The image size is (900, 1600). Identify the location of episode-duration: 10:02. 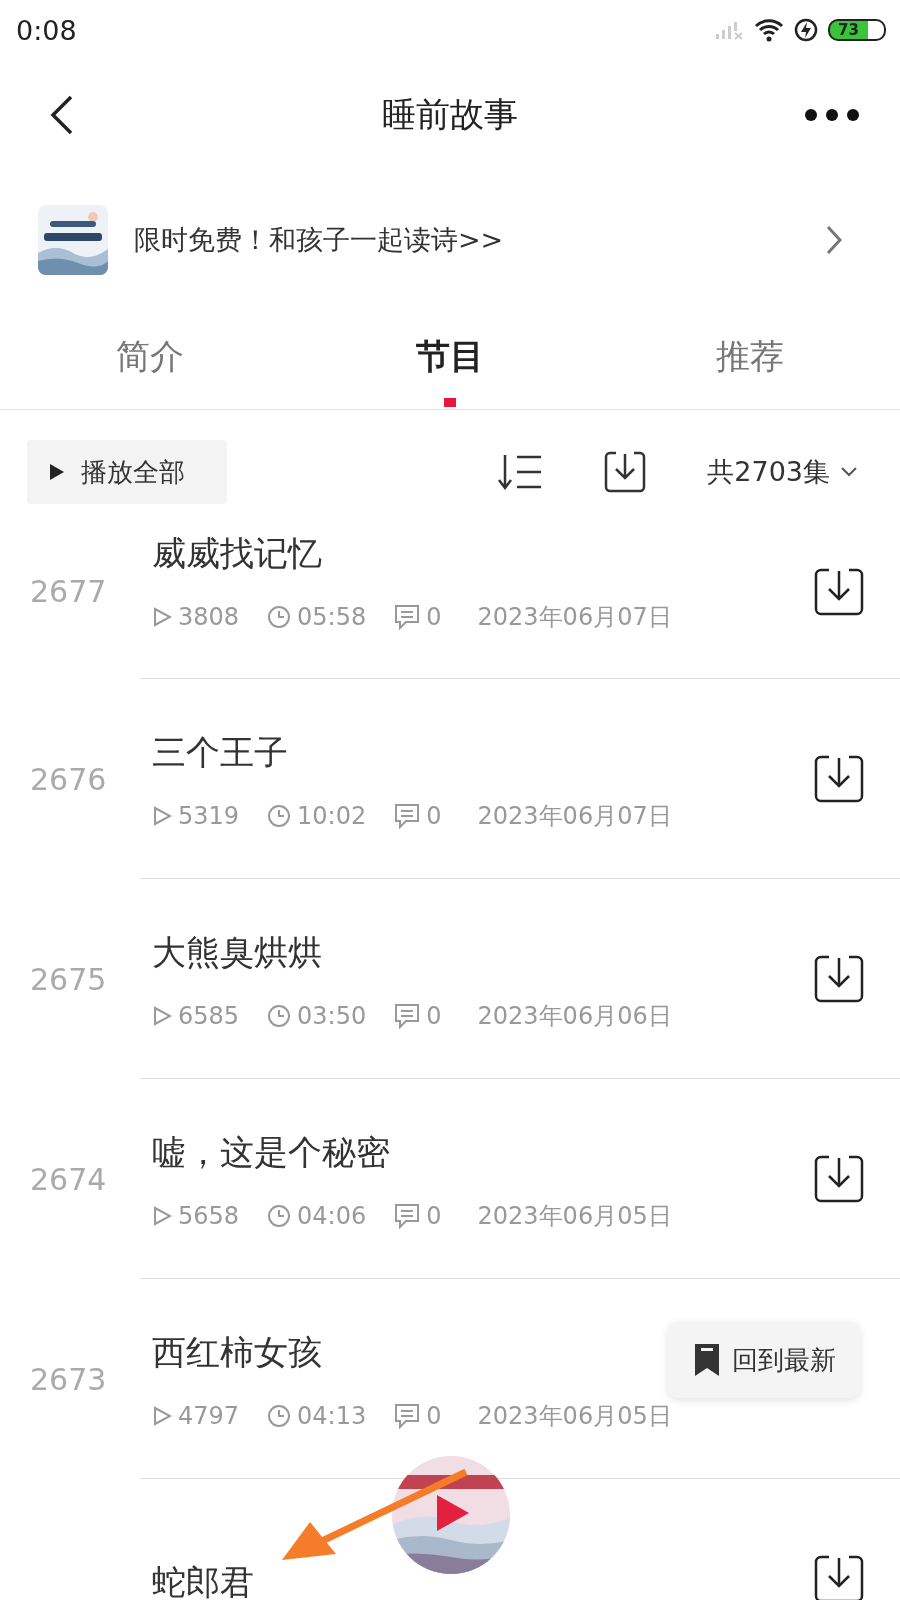
(332, 816).